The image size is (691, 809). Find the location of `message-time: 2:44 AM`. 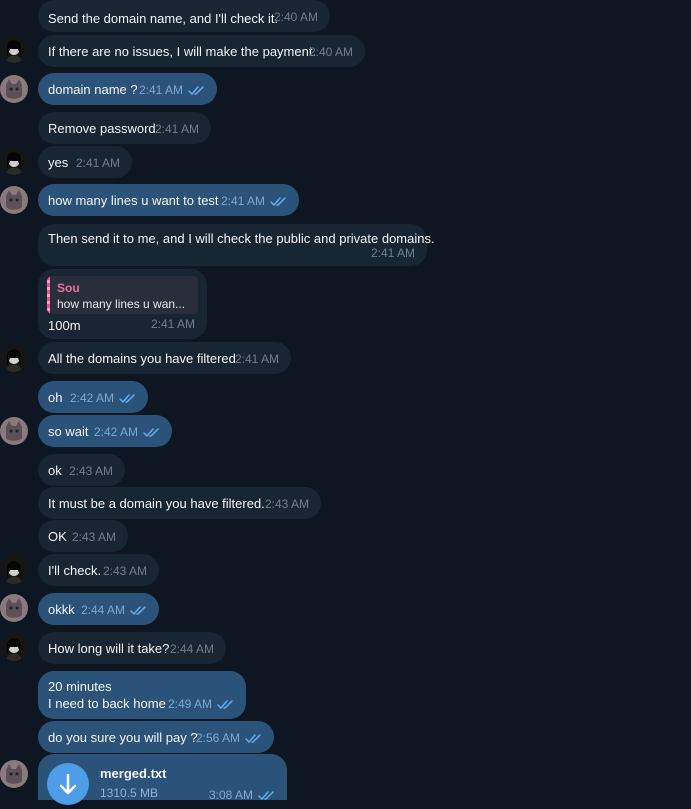

message-time: 2:44 AM is located at coordinates (191, 649).